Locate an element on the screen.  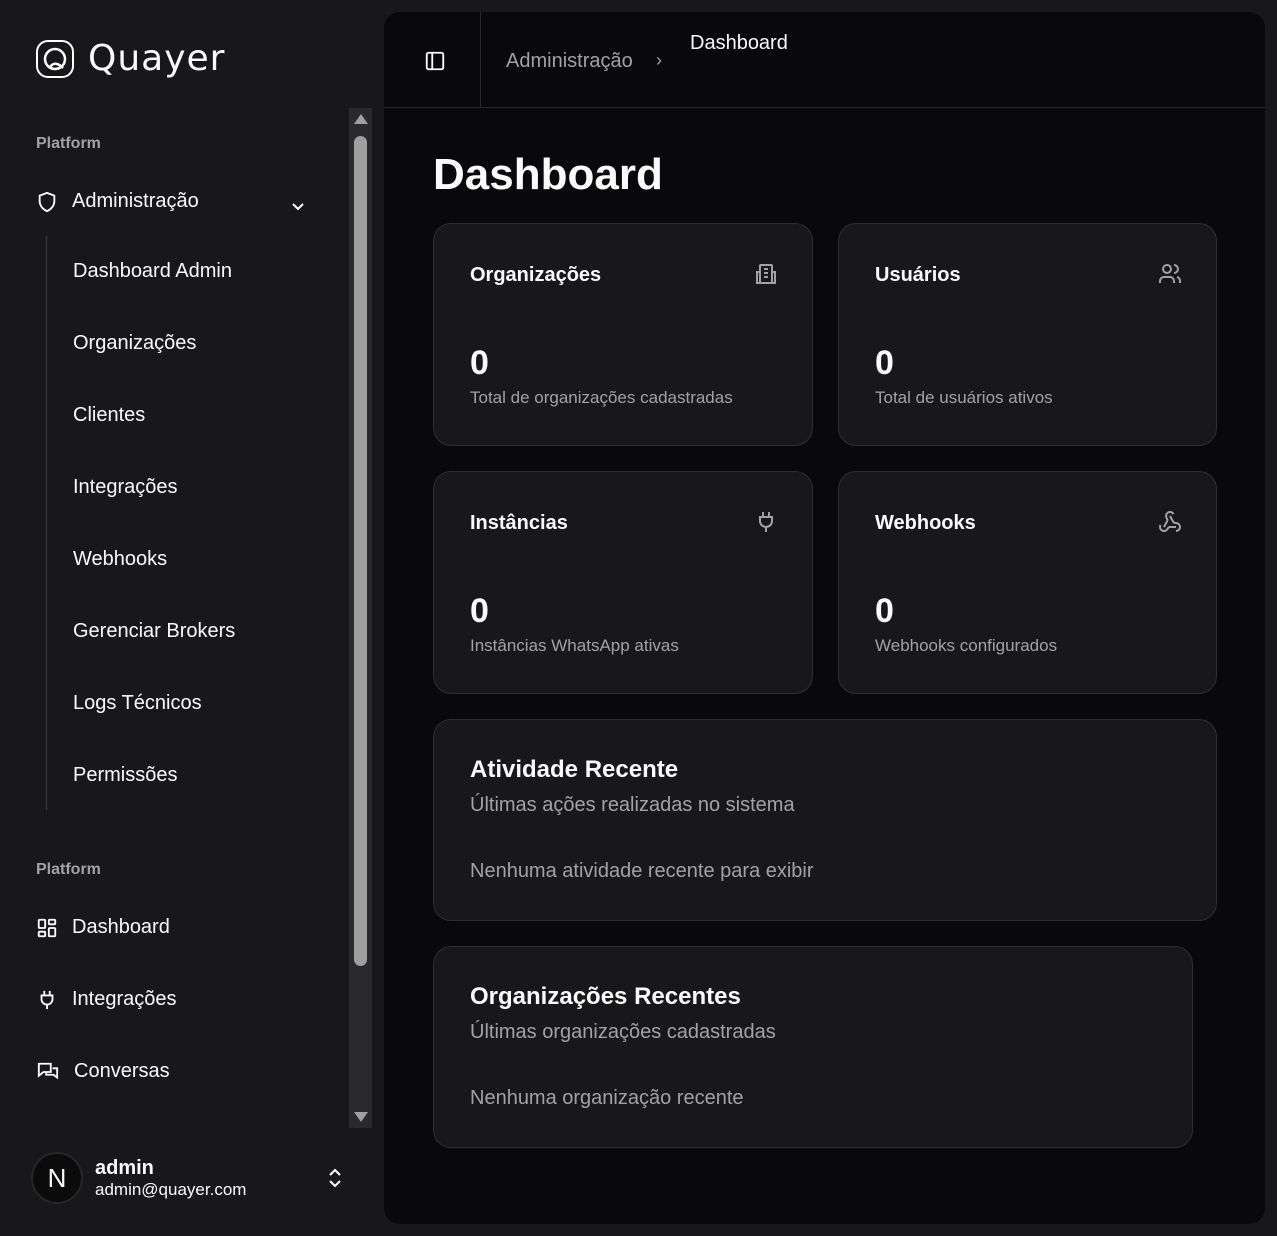
submenu-line is located at coordinates (46, 523).